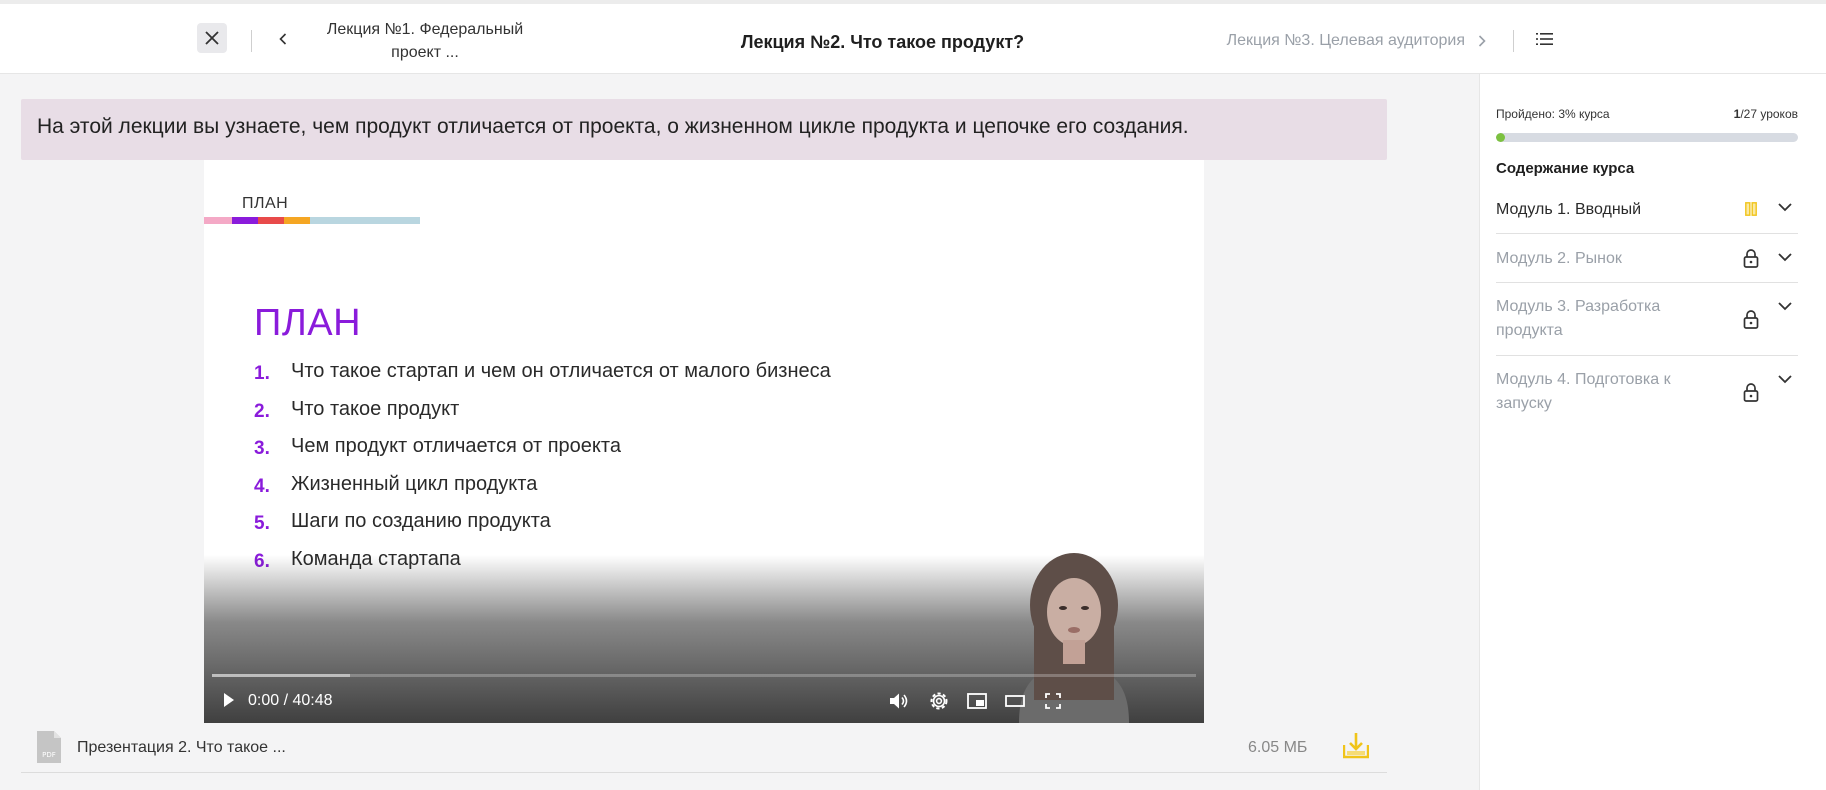 This screenshot has width=1826, height=790. I want to click on slide-tag: ПЛАН, so click(265, 203).